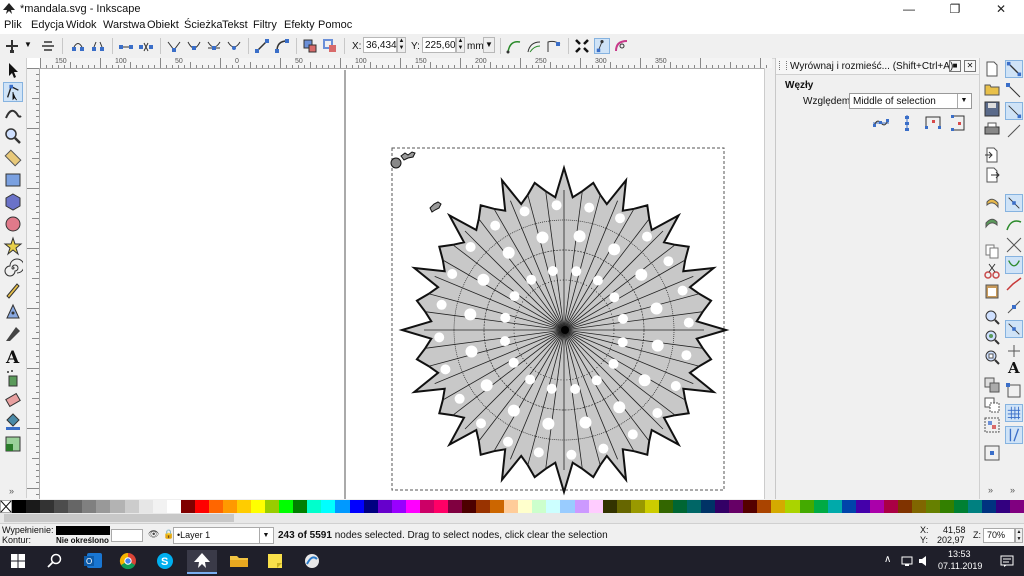 This screenshot has height=576, width=1024. I want to click on undo-icon, so click(992, 203).